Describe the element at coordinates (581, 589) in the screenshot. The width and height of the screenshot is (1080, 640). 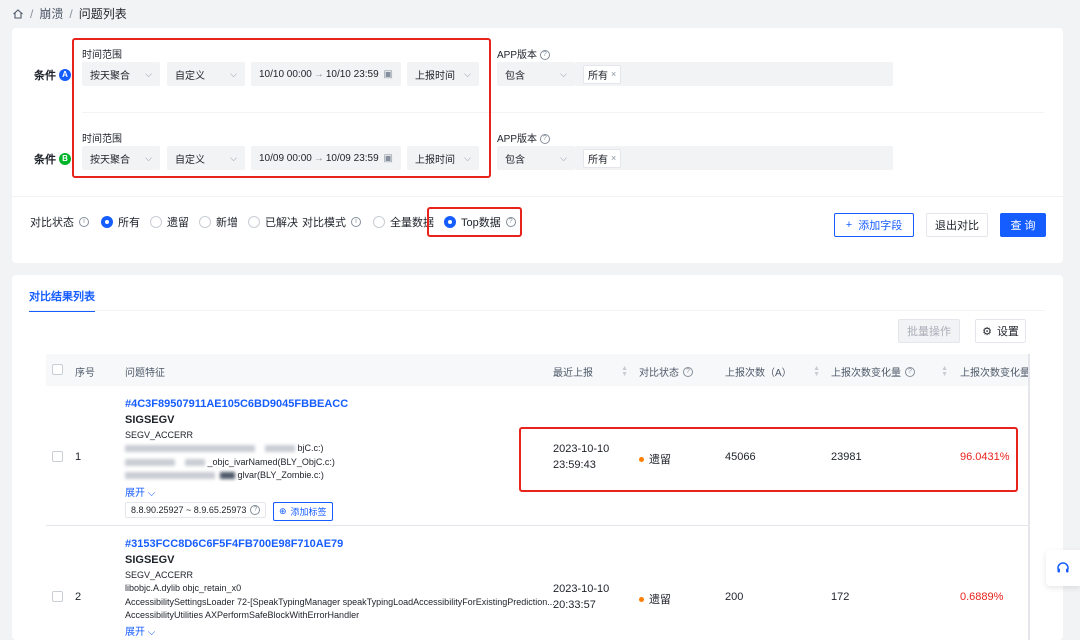
I see `last-report-date: 2023-10-10` at that location.